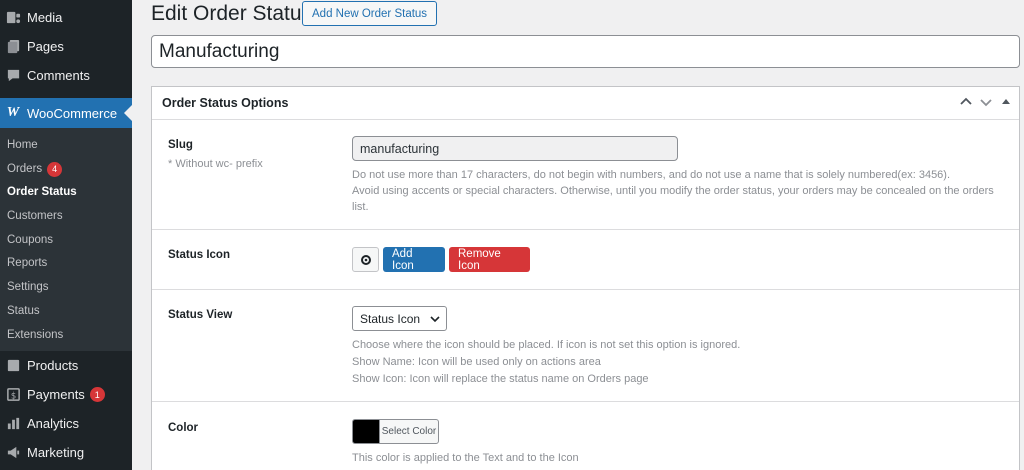 Image resolution: width=1024 pixels, height=470 pixels. What do you see at coordinates (408, 431) in the screenshot?
I see `select-color-label: Select Color` at bounding box center [408, 431].